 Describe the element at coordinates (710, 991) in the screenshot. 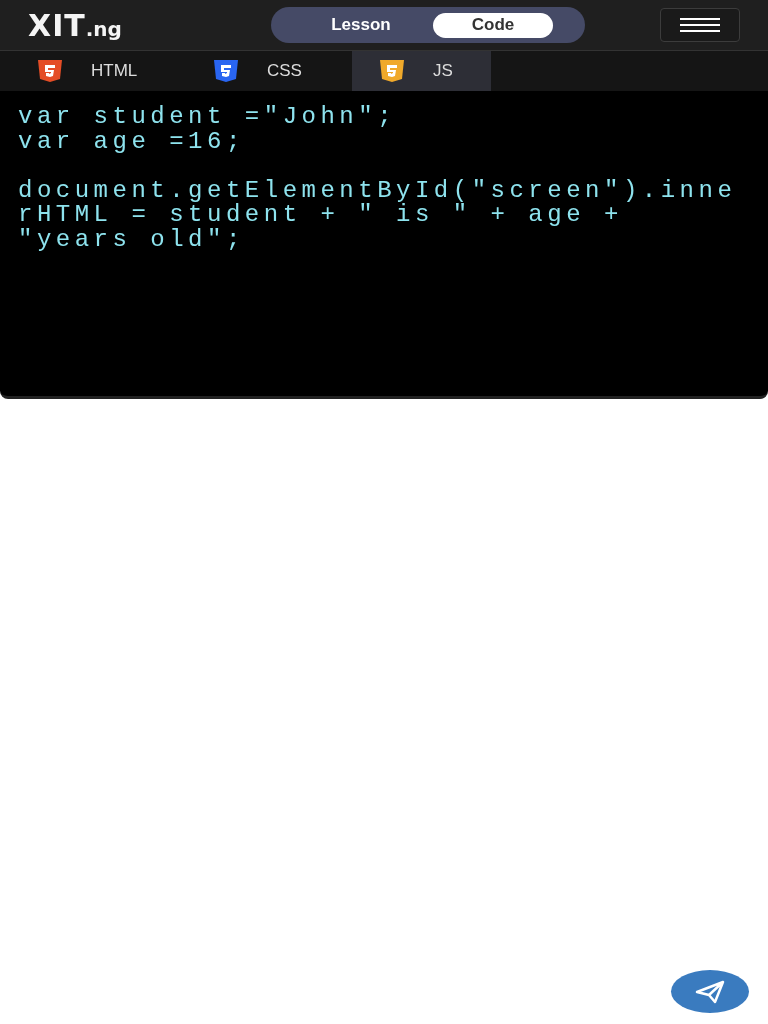

I see `paper-plane-icon` at that location.